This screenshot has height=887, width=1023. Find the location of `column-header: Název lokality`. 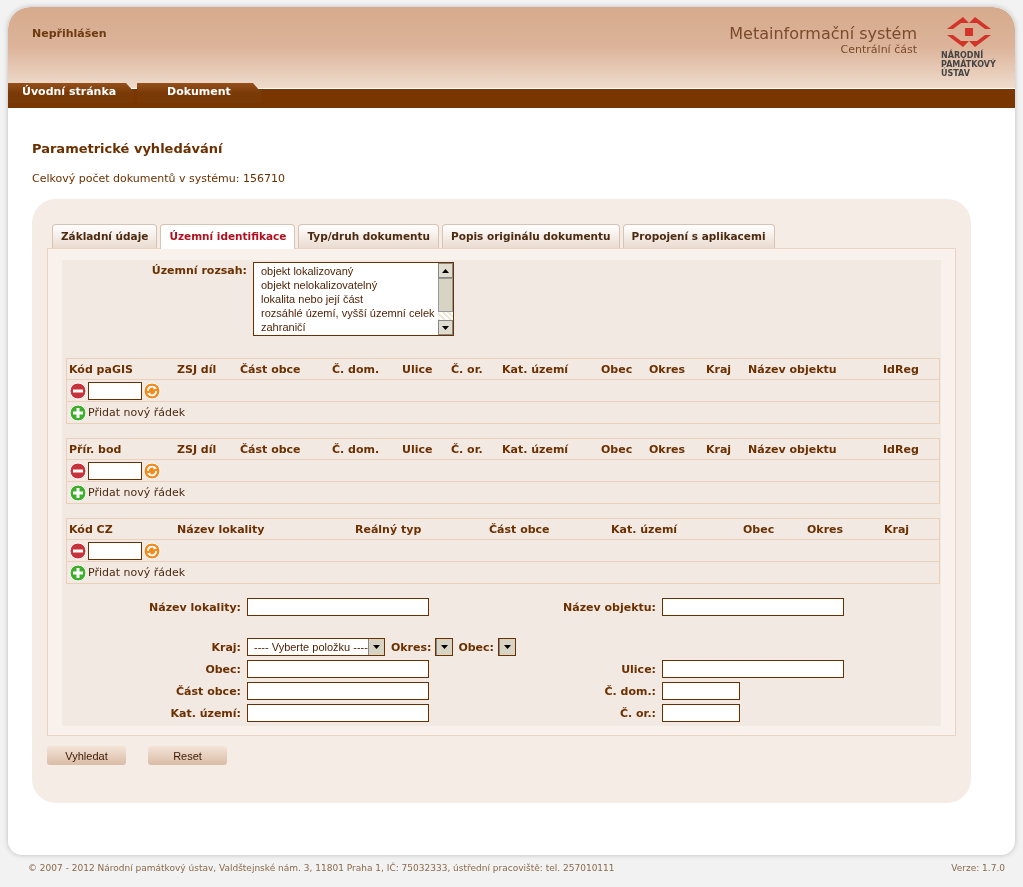

column-header: Název lokality is located at coordinates (221, 529).